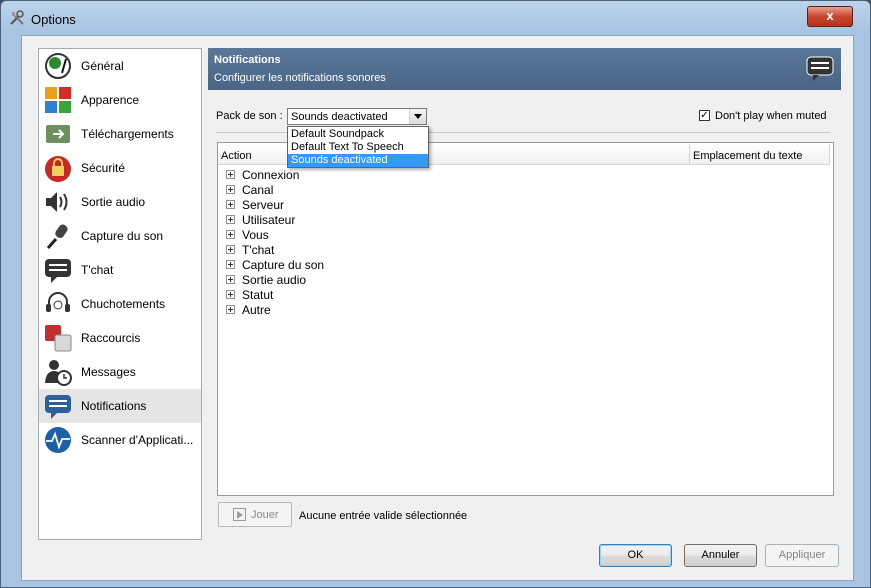 The height and width of the screenshot is (588, 871). Describe the element at coordinates (358, 134) in the screenshot. I see `dropdown-option: Default Soundpack` at that location.